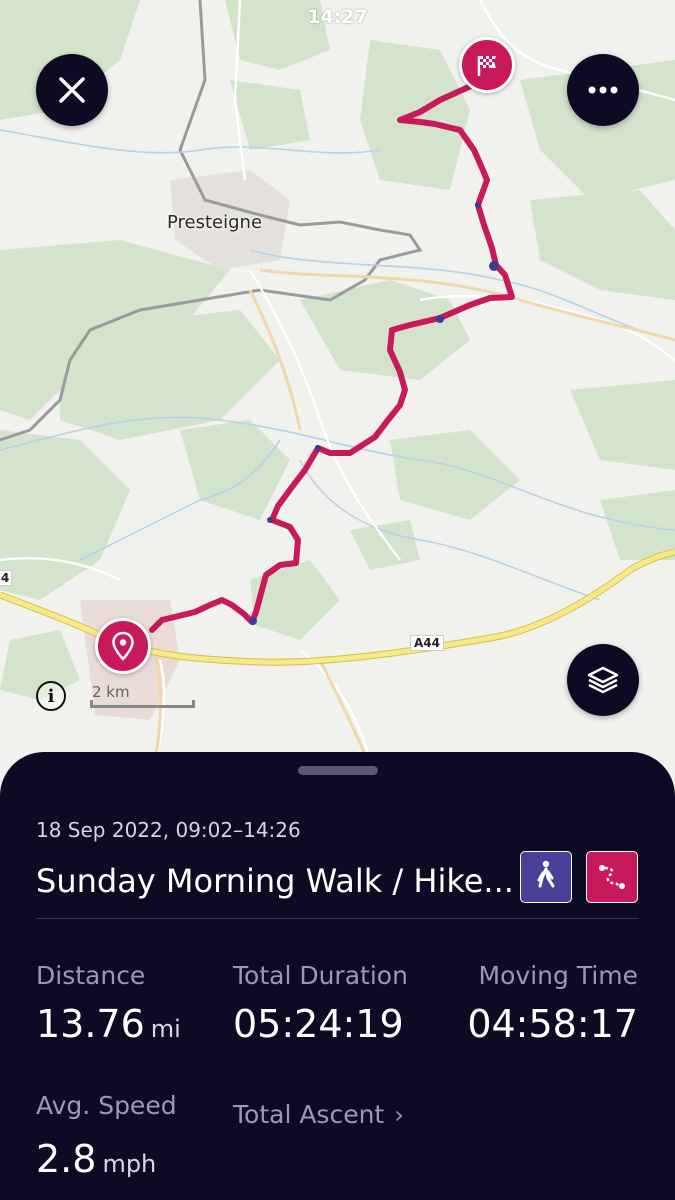  Describe the element at coordinates (215, 222) in the screenshot. I see `town-label: Presteigne` at that location.